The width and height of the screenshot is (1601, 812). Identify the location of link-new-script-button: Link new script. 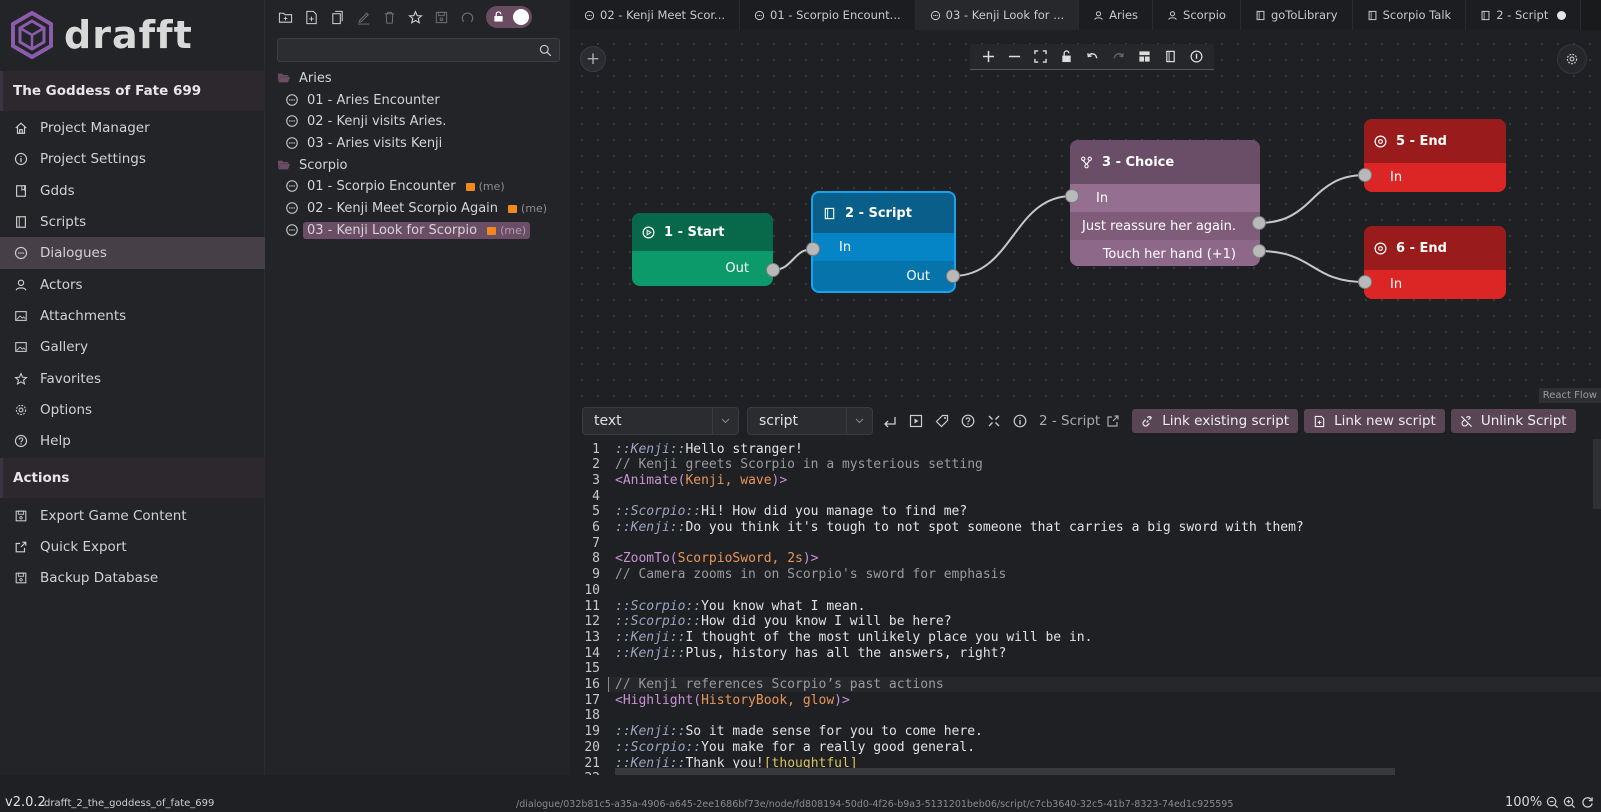
(1374, 421).